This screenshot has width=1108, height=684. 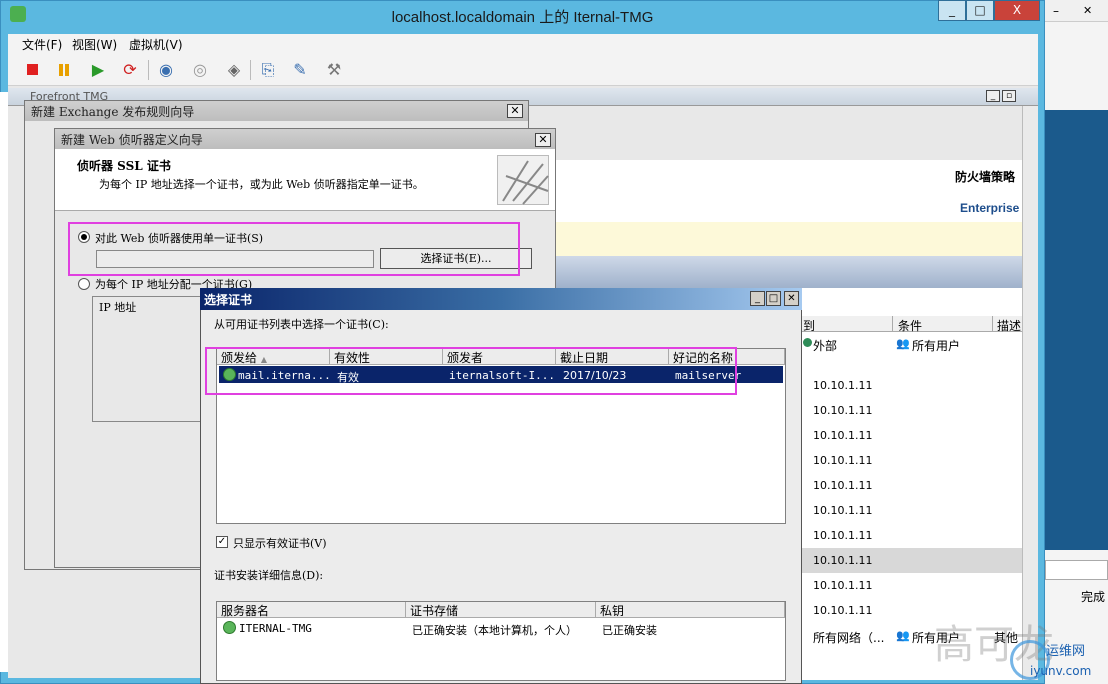 I want to click on tmg-restore: ▫, so click(x=1009, y=96).